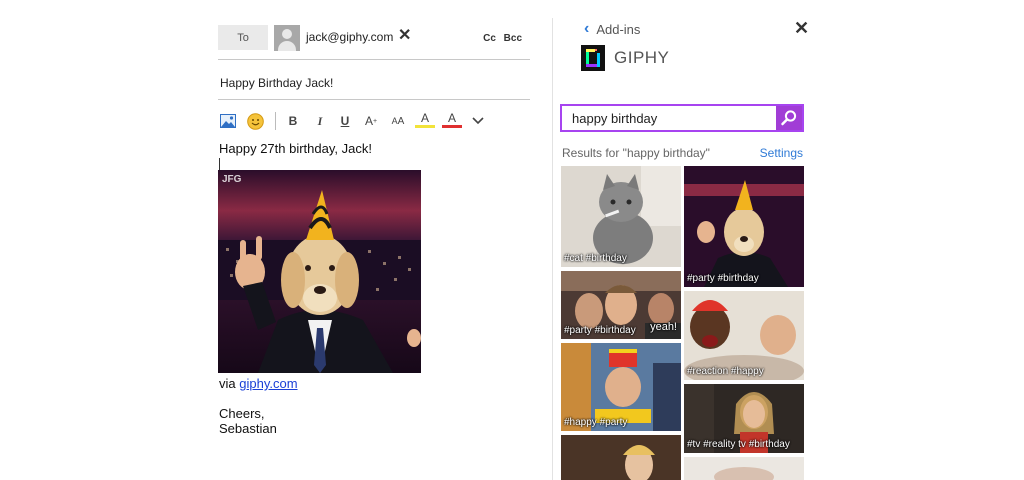 The width and height of the screenshot is (1024, 480). I want to click on toolbar-separator, so click(275, 121).